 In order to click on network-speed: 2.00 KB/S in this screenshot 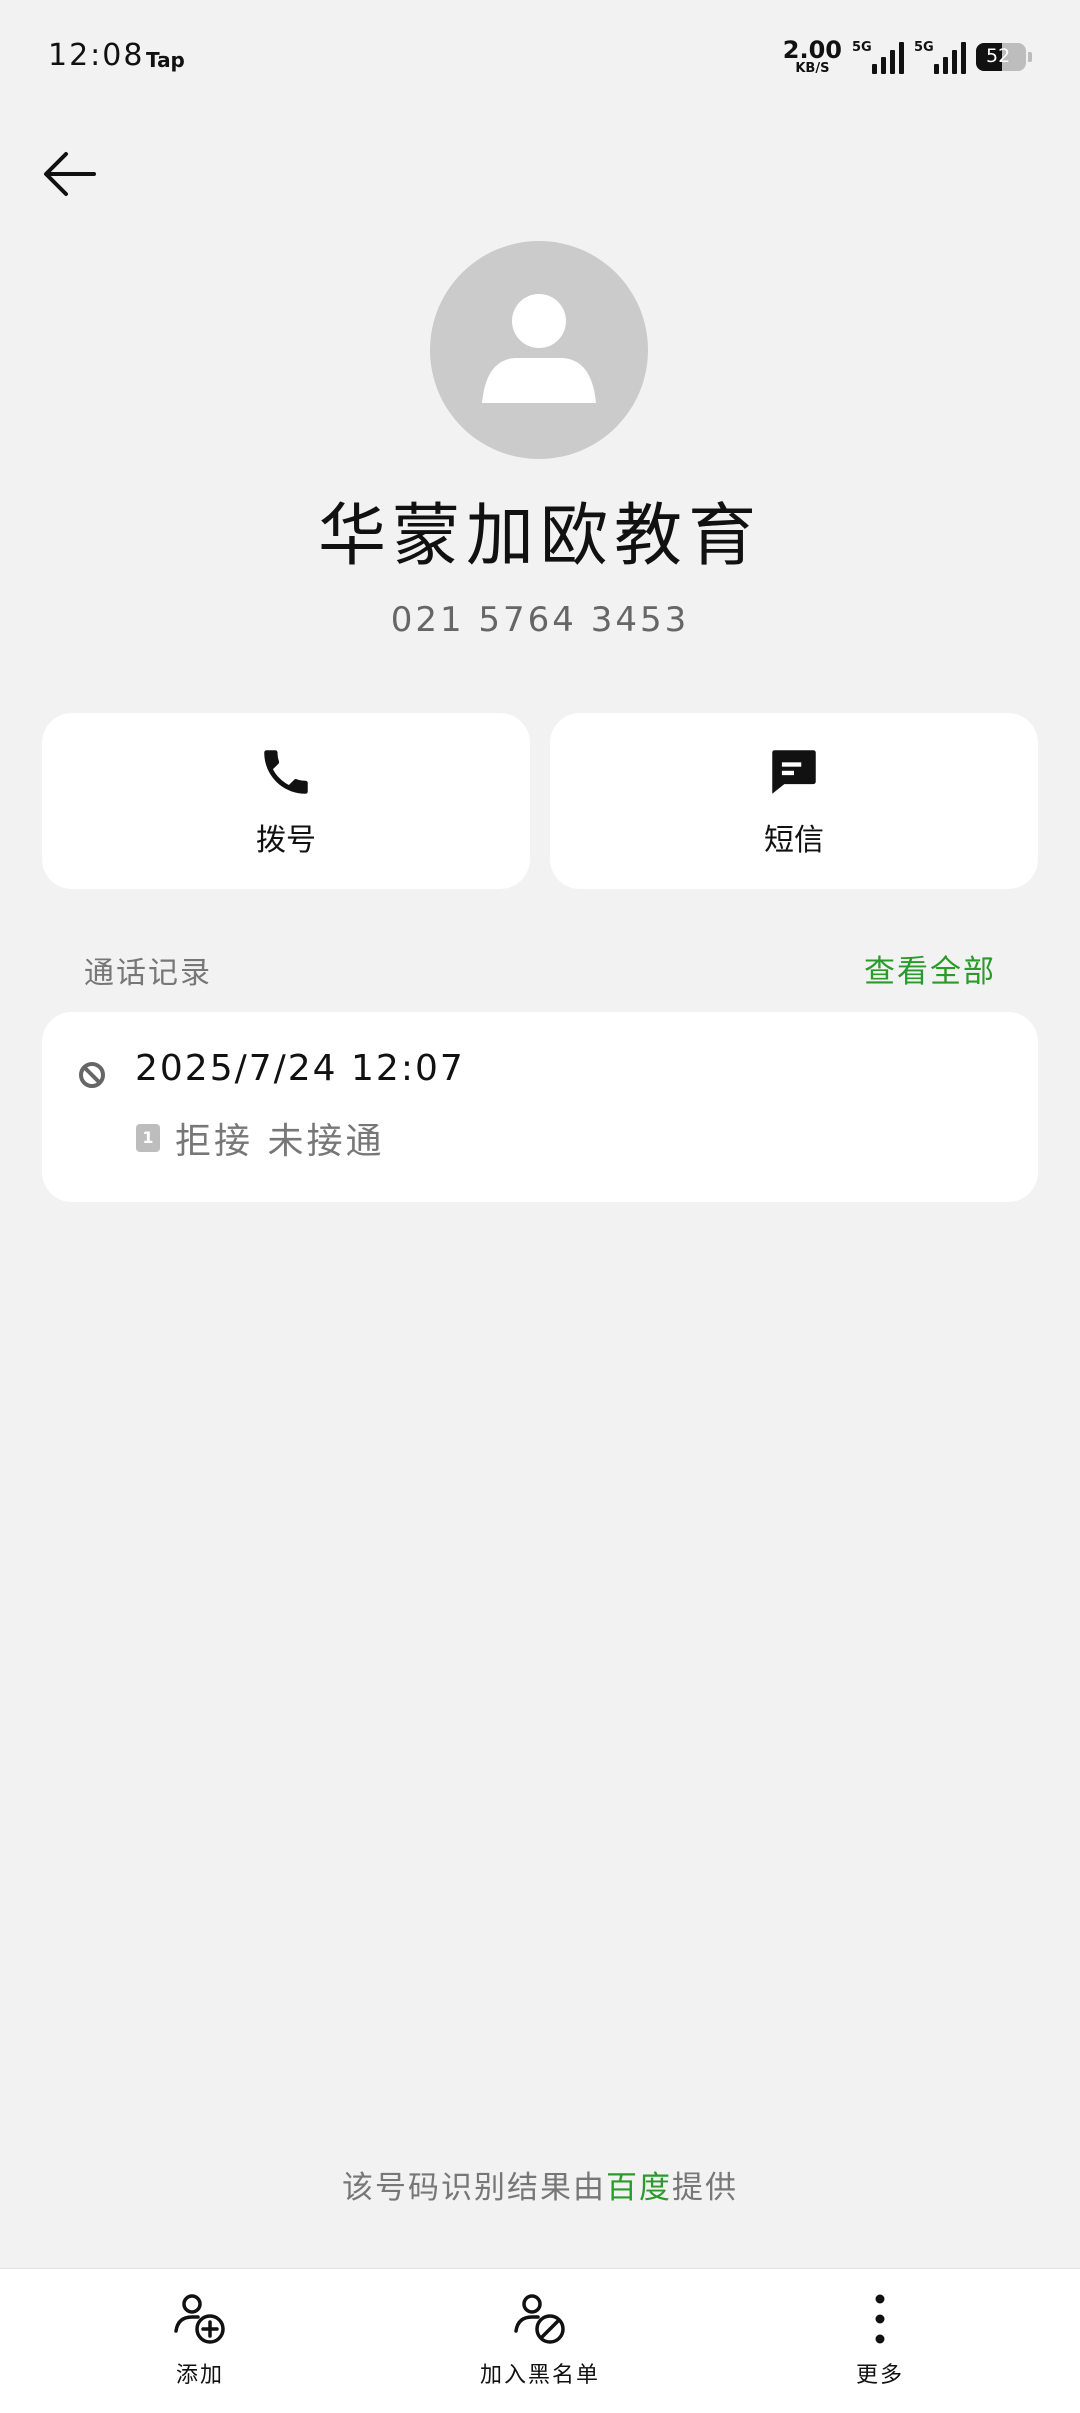, I will do `click(812, 56)`.